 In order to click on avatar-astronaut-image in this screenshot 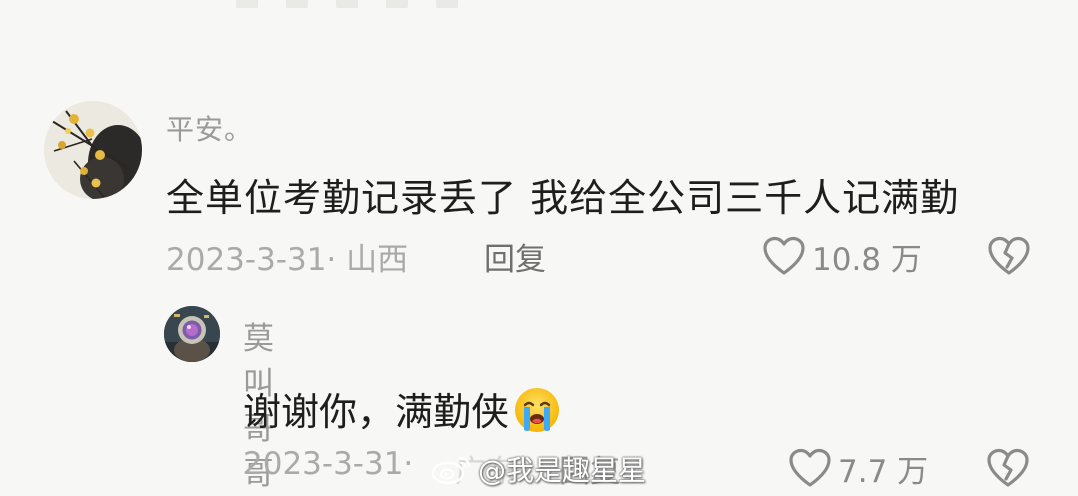, I will do `click(192, 334)`.